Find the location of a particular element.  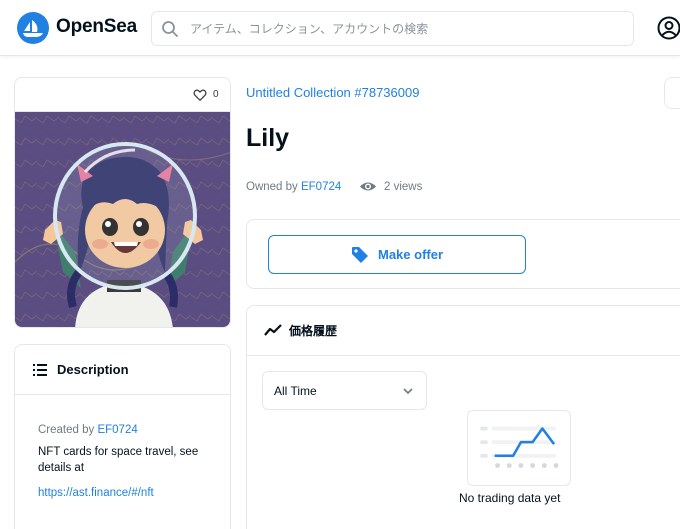

opensea-logo-icon is located at coordinates (33, 28).